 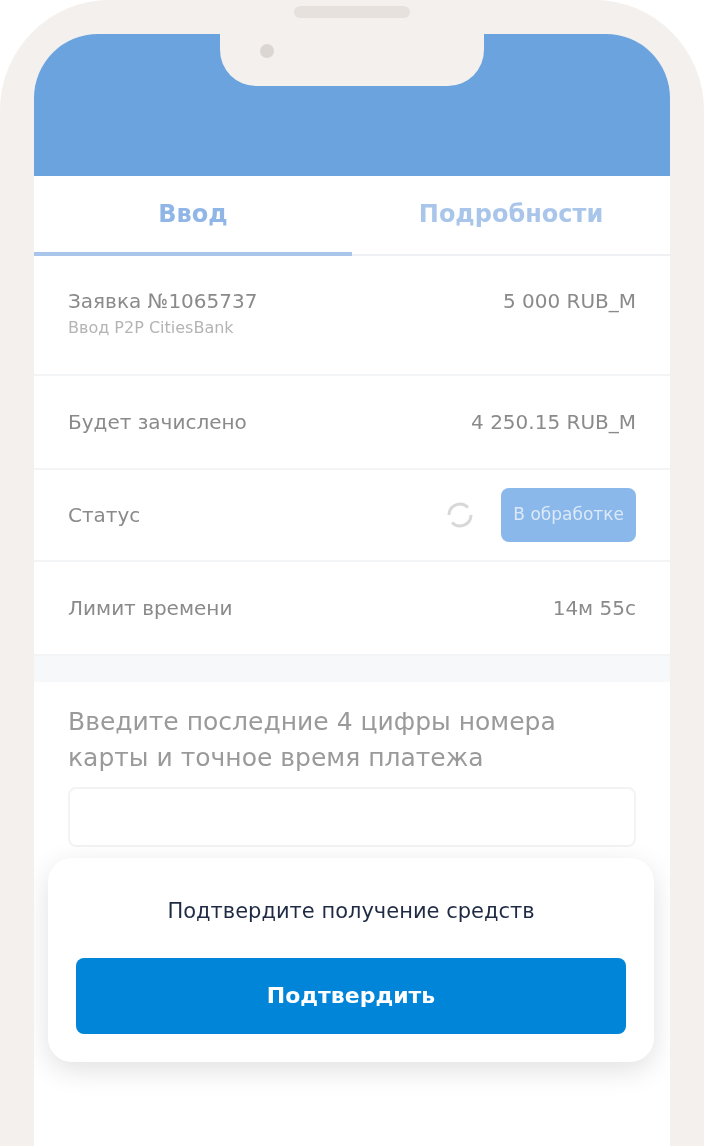 What do you see at coordinates (267, 51) in the screenshot?
I see `camera-icon` at bounding box center [267, 51].